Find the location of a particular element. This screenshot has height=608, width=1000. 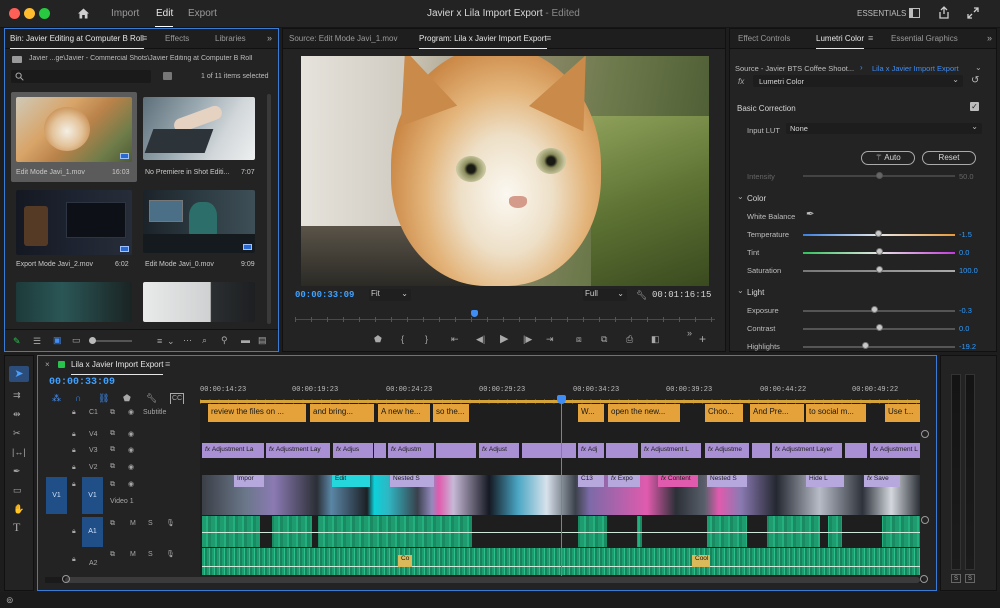

zoom-handle-right is located at coordinates (924, 579).